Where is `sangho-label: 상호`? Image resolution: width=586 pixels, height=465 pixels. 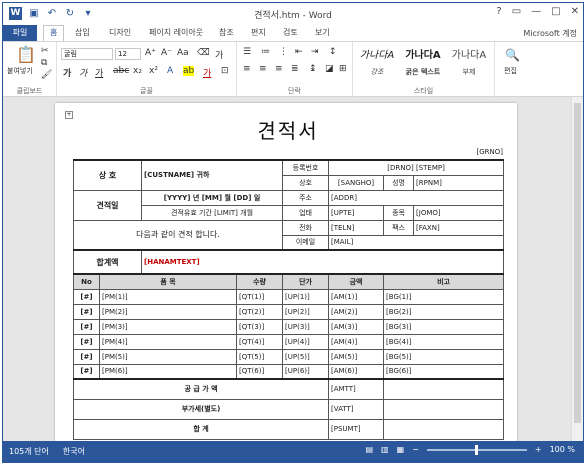 sangho-label: 상호 is located at coordinates (306, 182).